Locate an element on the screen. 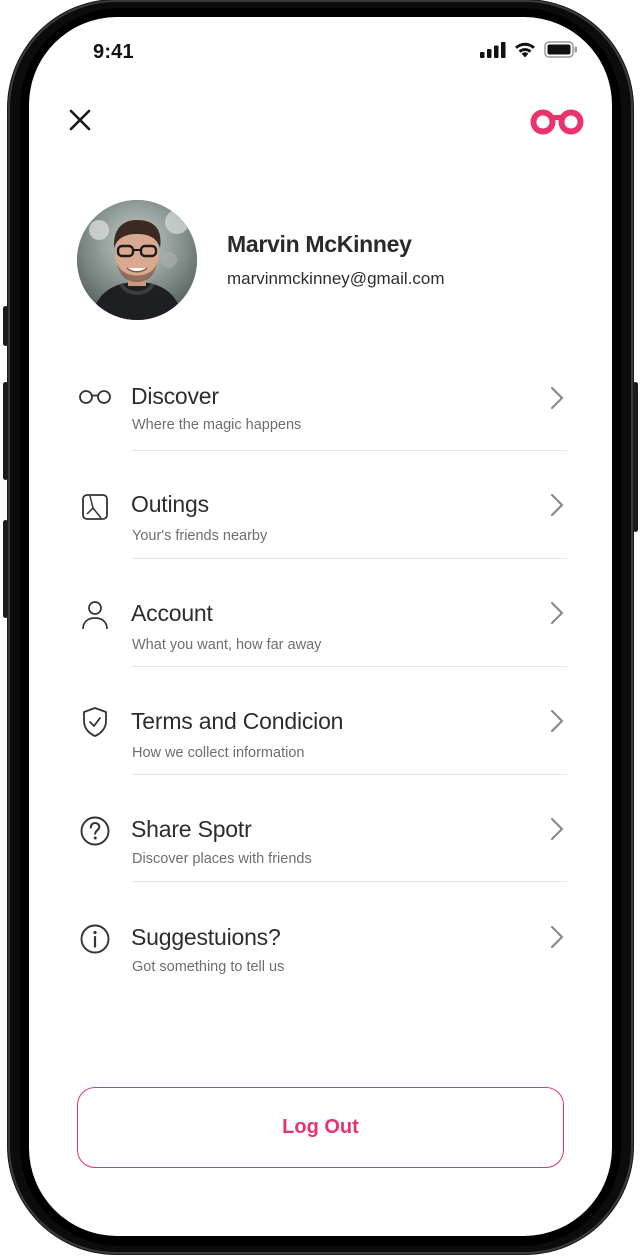  menu-item-subtitle: How we collect information is located at coordinates (218, 753).